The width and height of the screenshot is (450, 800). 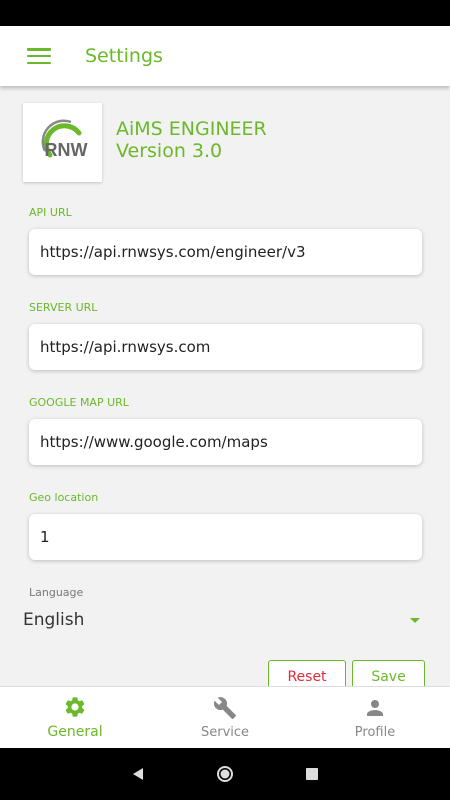 What do you see at coordinates (138, 774) in the screenshot?
I see `back-icon` at bounding box center [138, 774].